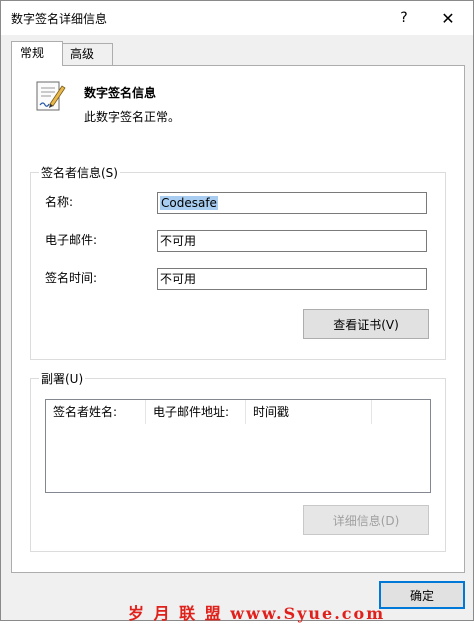 This screenshot has width=474, height=624. I want to click on close-button: ✕, so click(448, 18).